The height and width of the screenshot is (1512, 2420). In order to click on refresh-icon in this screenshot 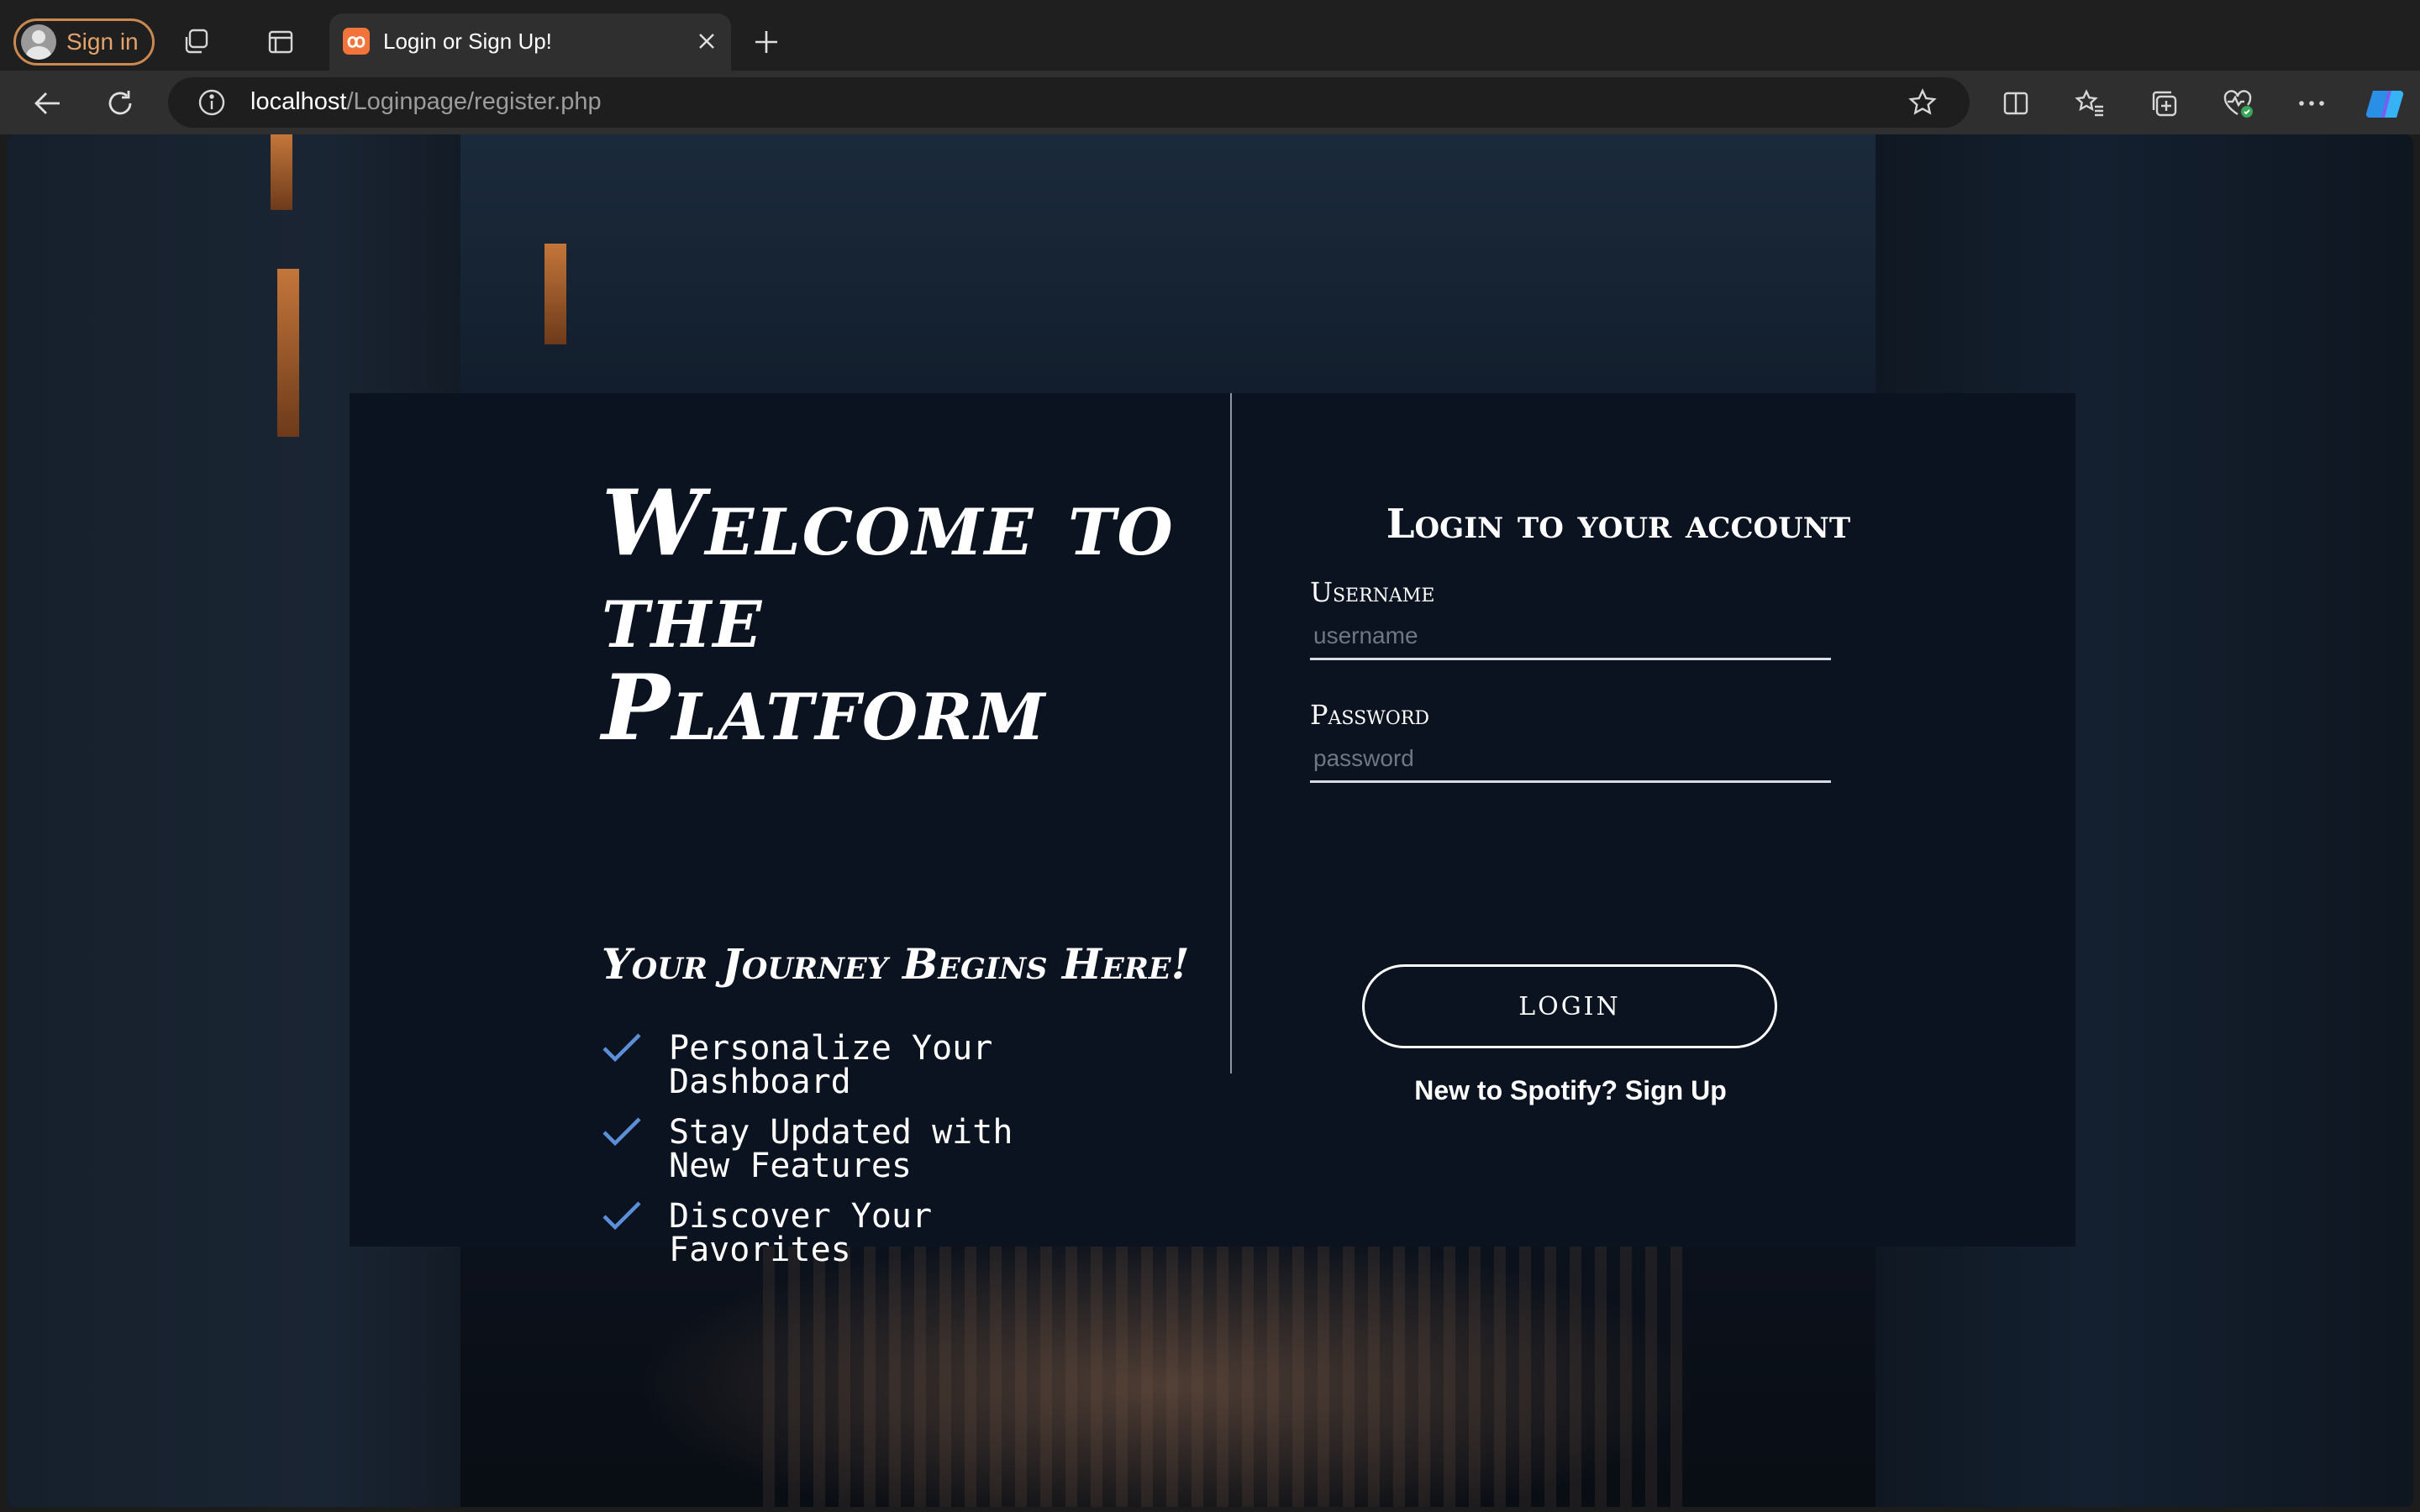, I will do `click(120, 103)`.